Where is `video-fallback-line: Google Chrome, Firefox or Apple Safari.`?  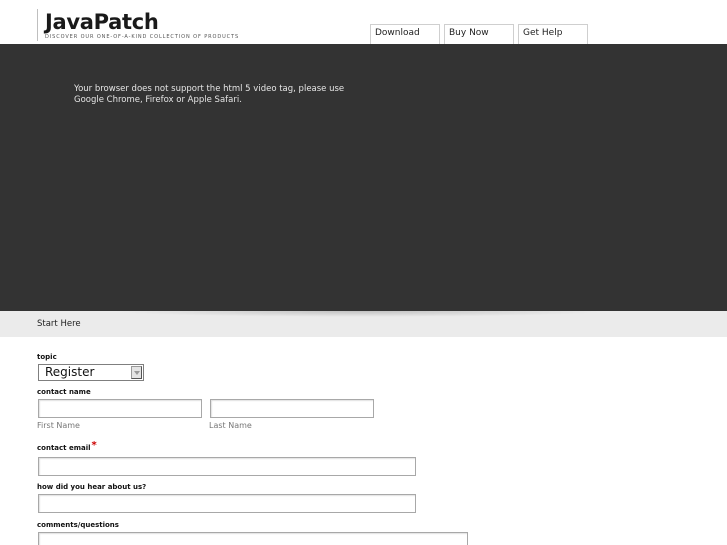 video-fallback-line: Google Chrome, Firefox or Apple Safari. is located at coordinates (158, 100).